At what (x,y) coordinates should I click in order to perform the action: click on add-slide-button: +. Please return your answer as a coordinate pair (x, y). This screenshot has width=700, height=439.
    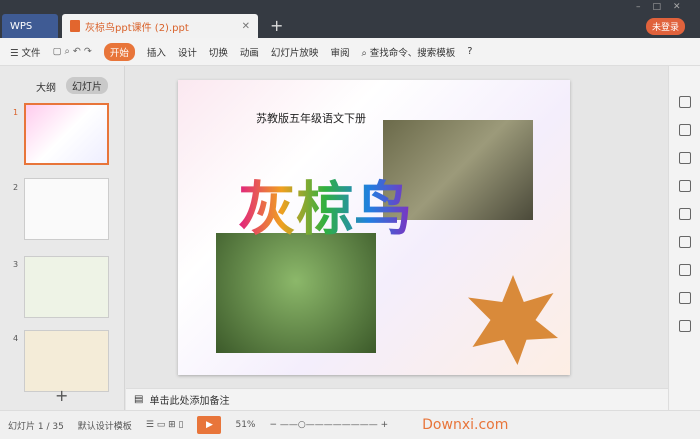
    Looking at the image, I should click on (61, 395).